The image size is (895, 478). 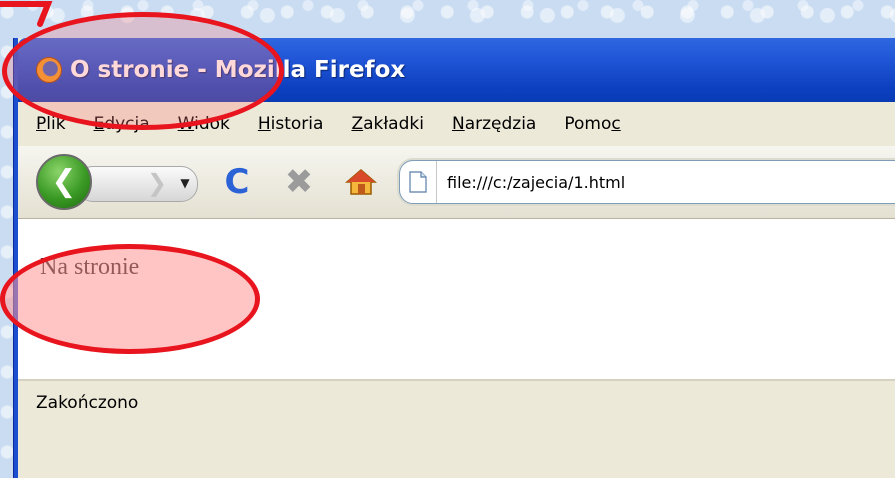 I want to click on reload-button: C, so click(x=237, y=182).